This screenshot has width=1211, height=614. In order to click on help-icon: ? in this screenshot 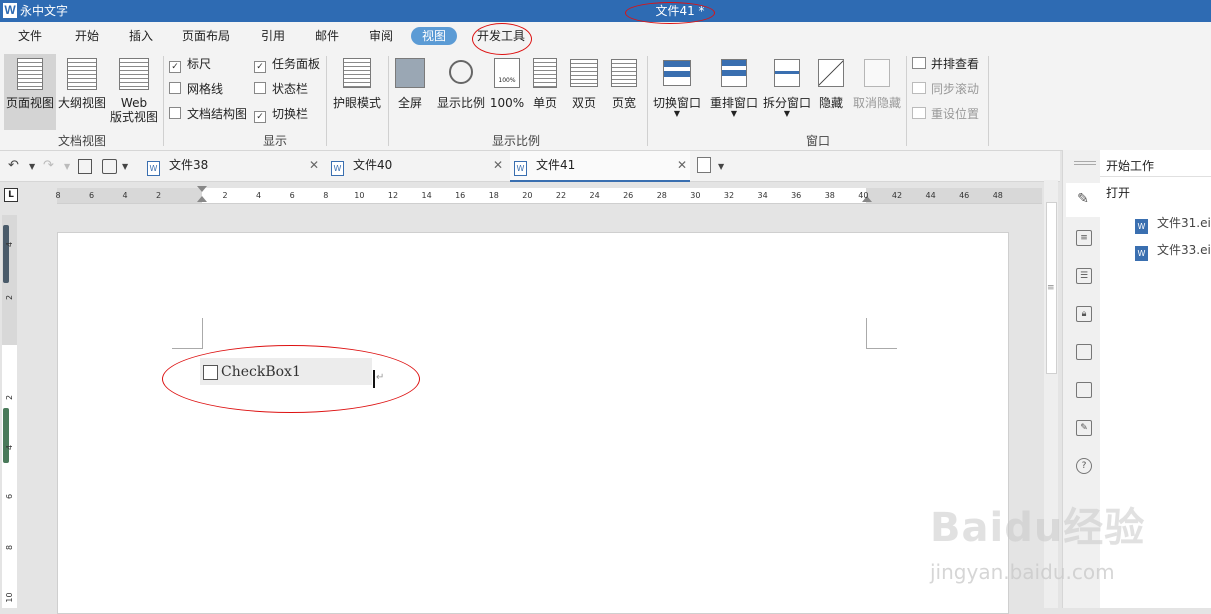, I will do `click(1084, 466)`.